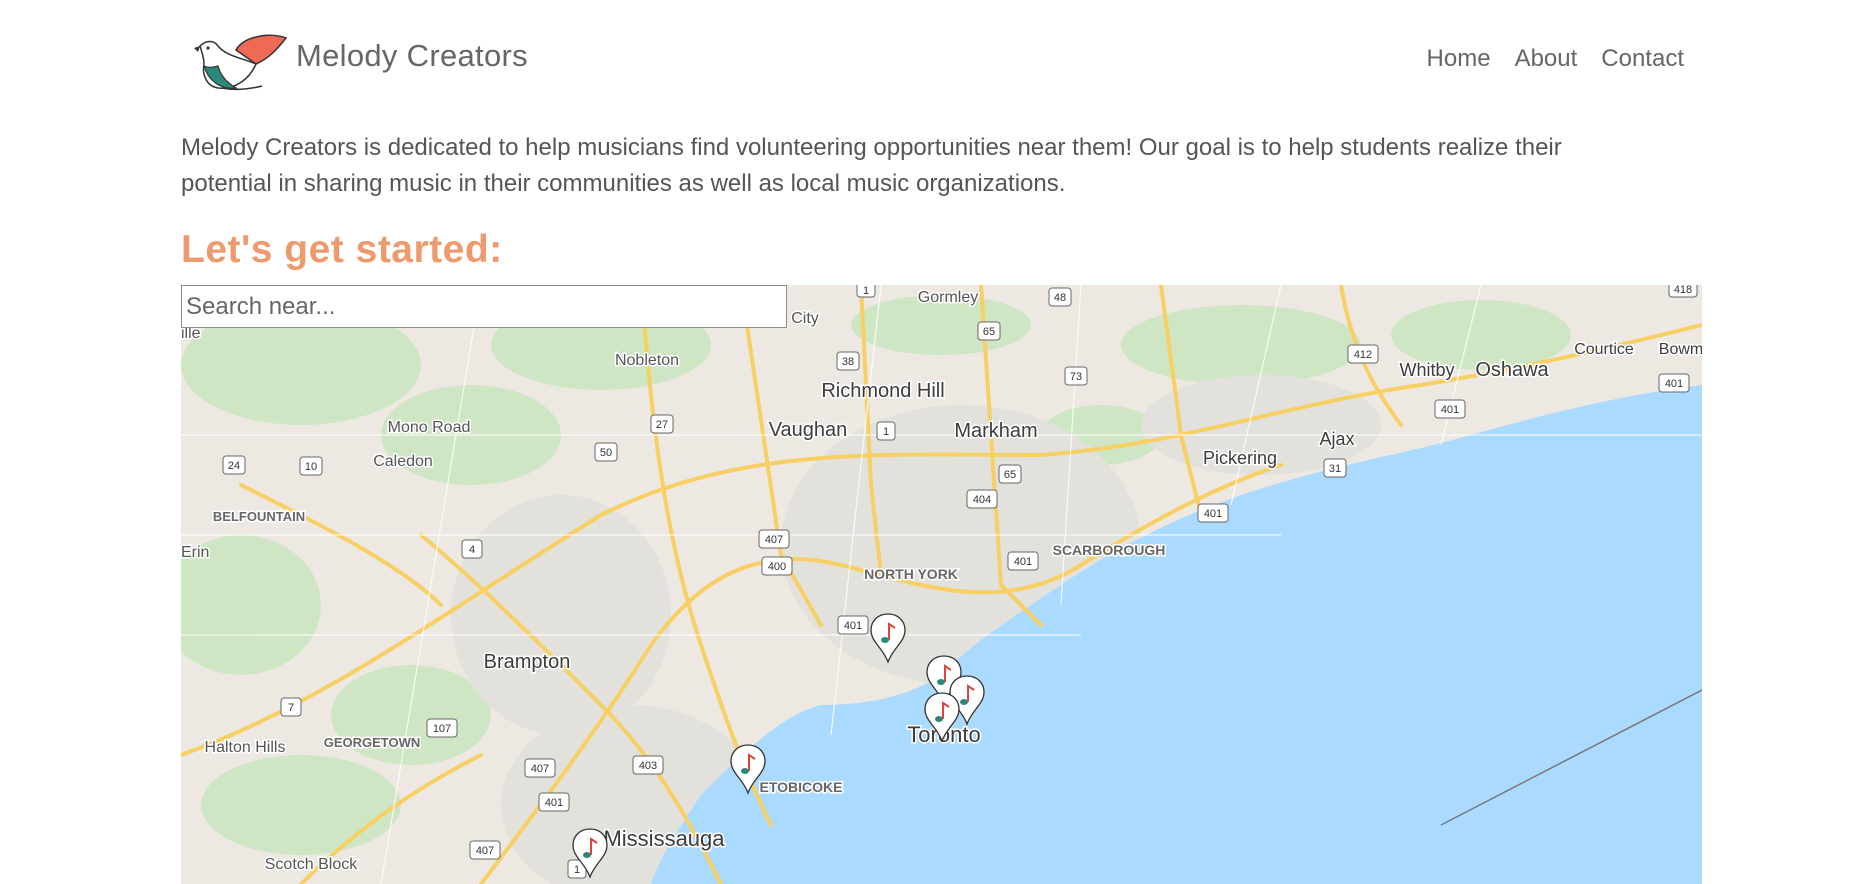 The width and height of the screenshot is (1870, 884). I want to click on shield-418: 418, so click(1683, 290).